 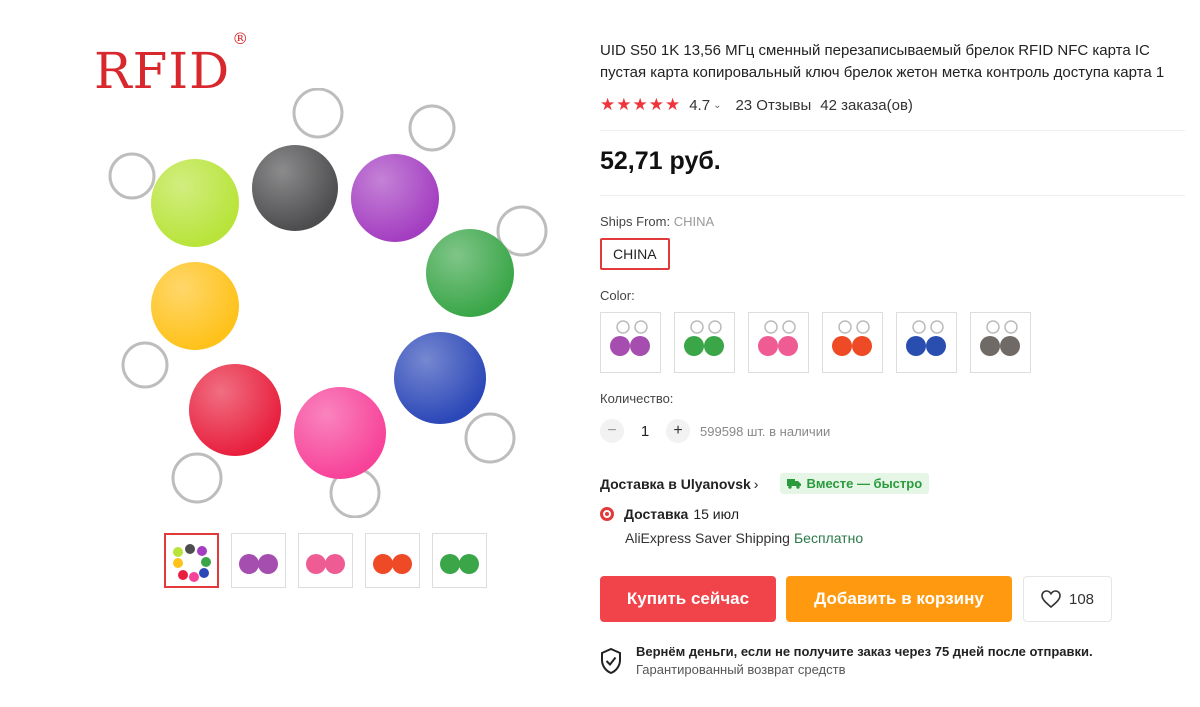 What do you see at coordinates (892, 514) in the screenshot?
I see `delivery-option: Доставка 15 июл` at bounding box center [892, 514].